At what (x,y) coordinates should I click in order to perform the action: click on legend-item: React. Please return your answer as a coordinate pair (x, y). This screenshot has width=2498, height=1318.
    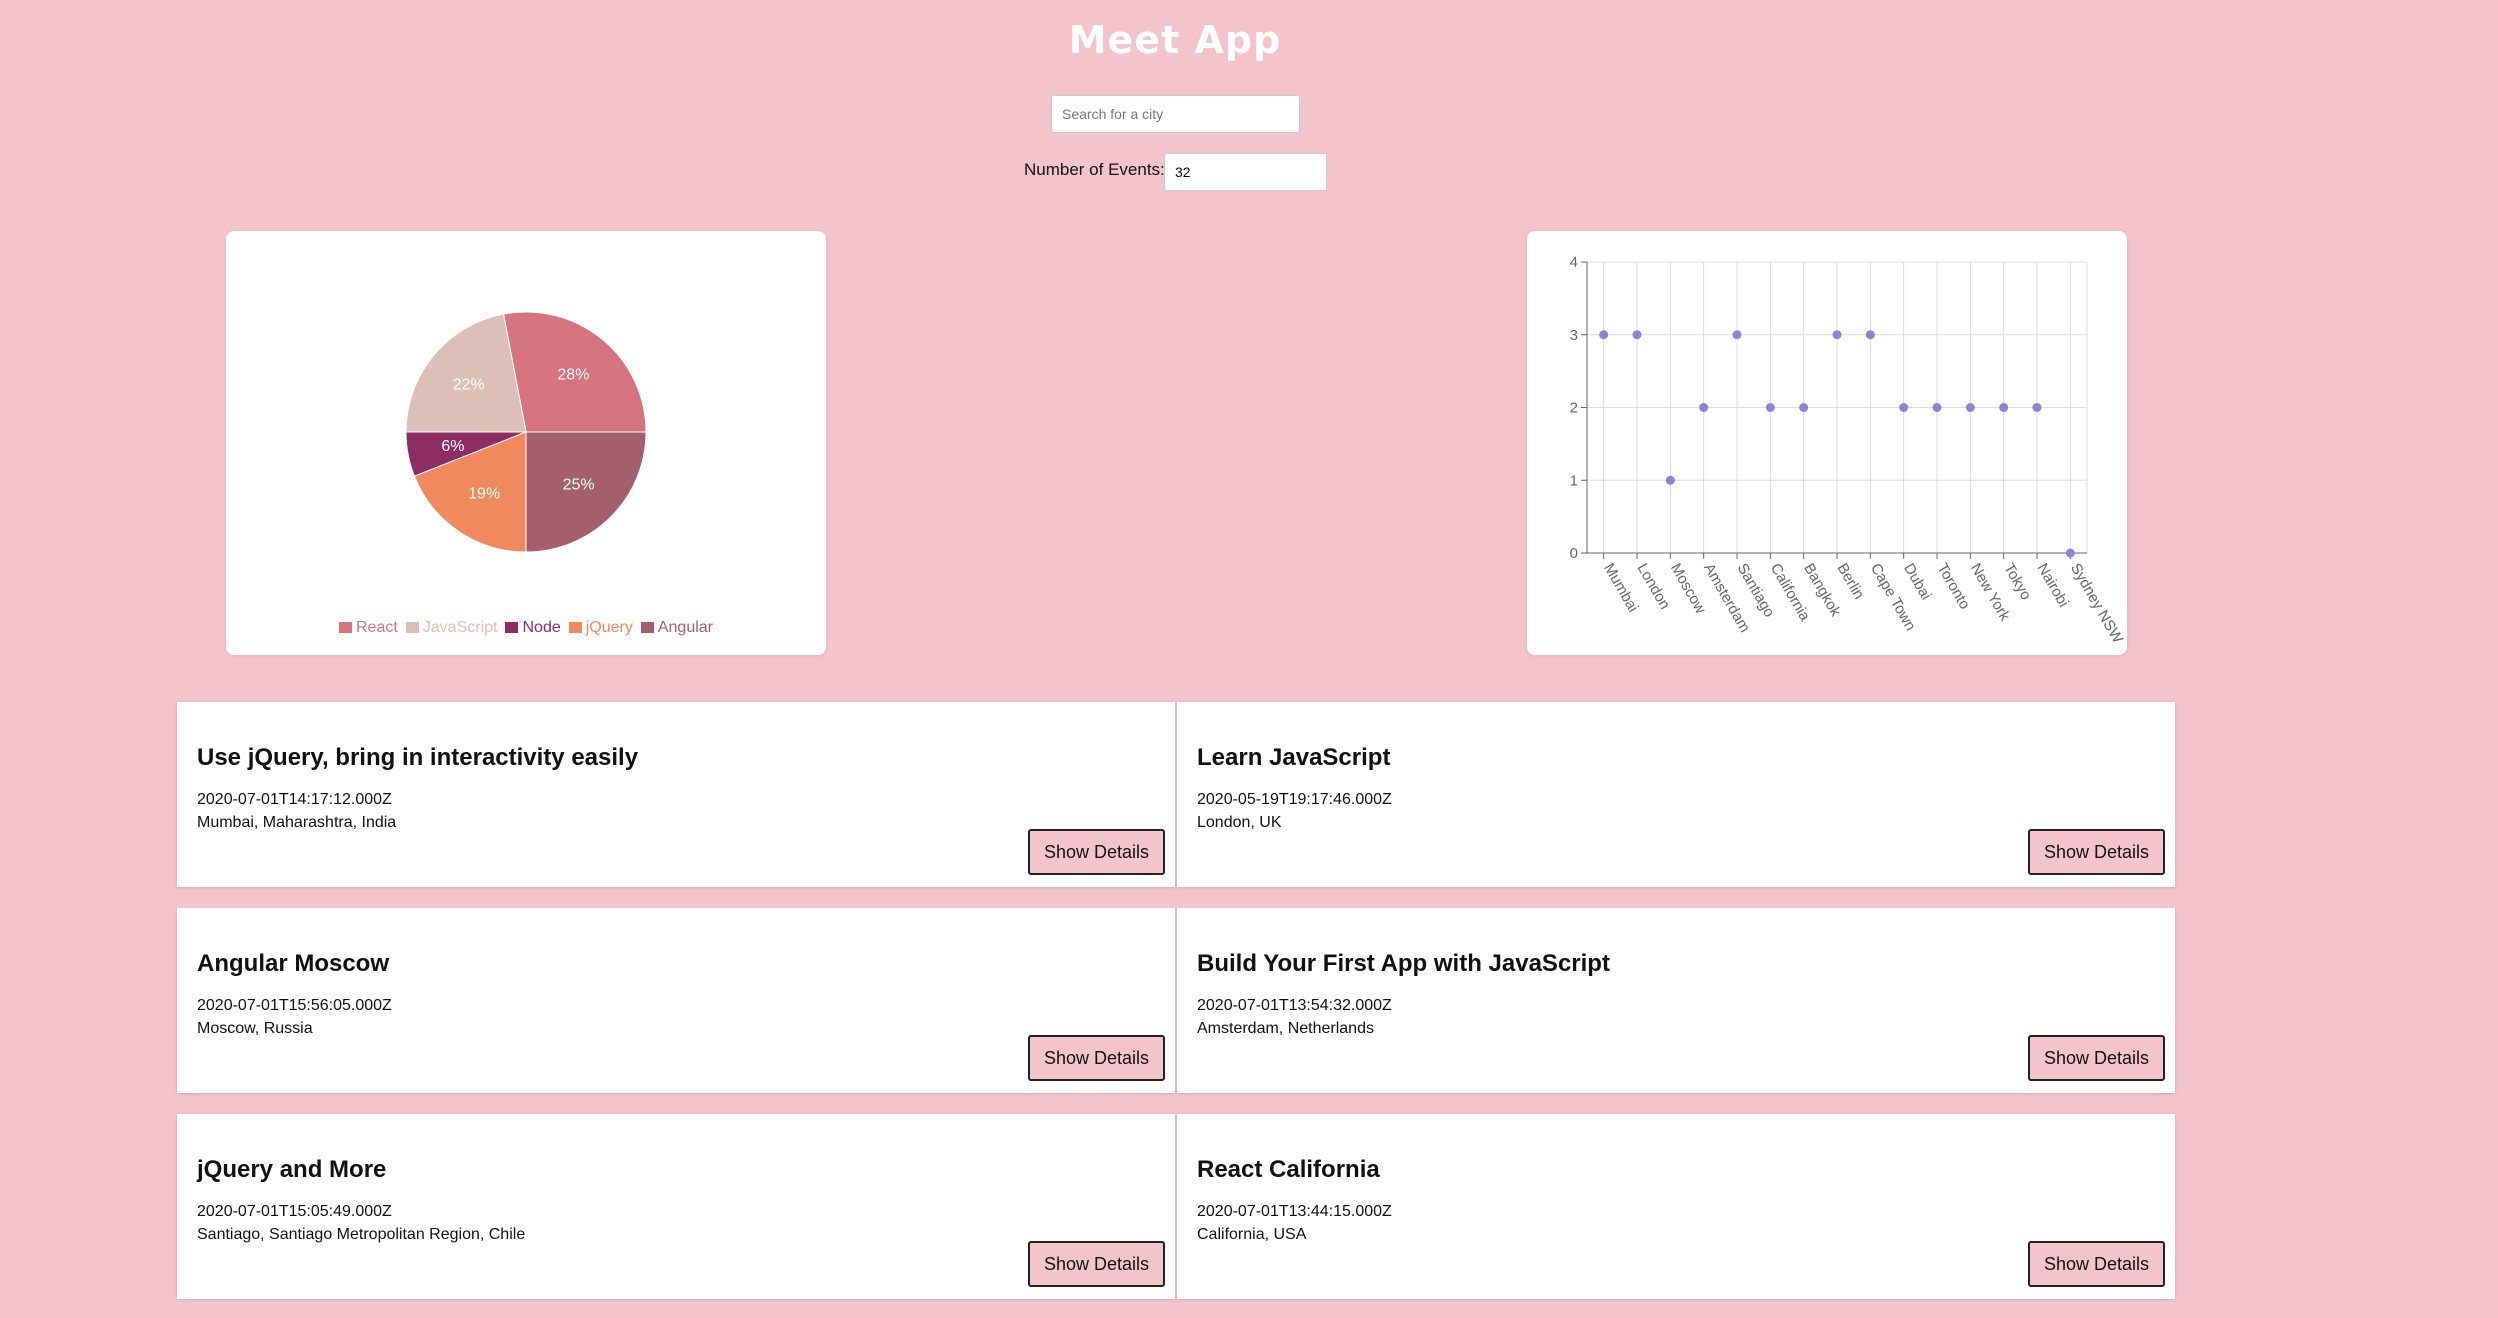
    Looking at the image, I should click on (368, 628).